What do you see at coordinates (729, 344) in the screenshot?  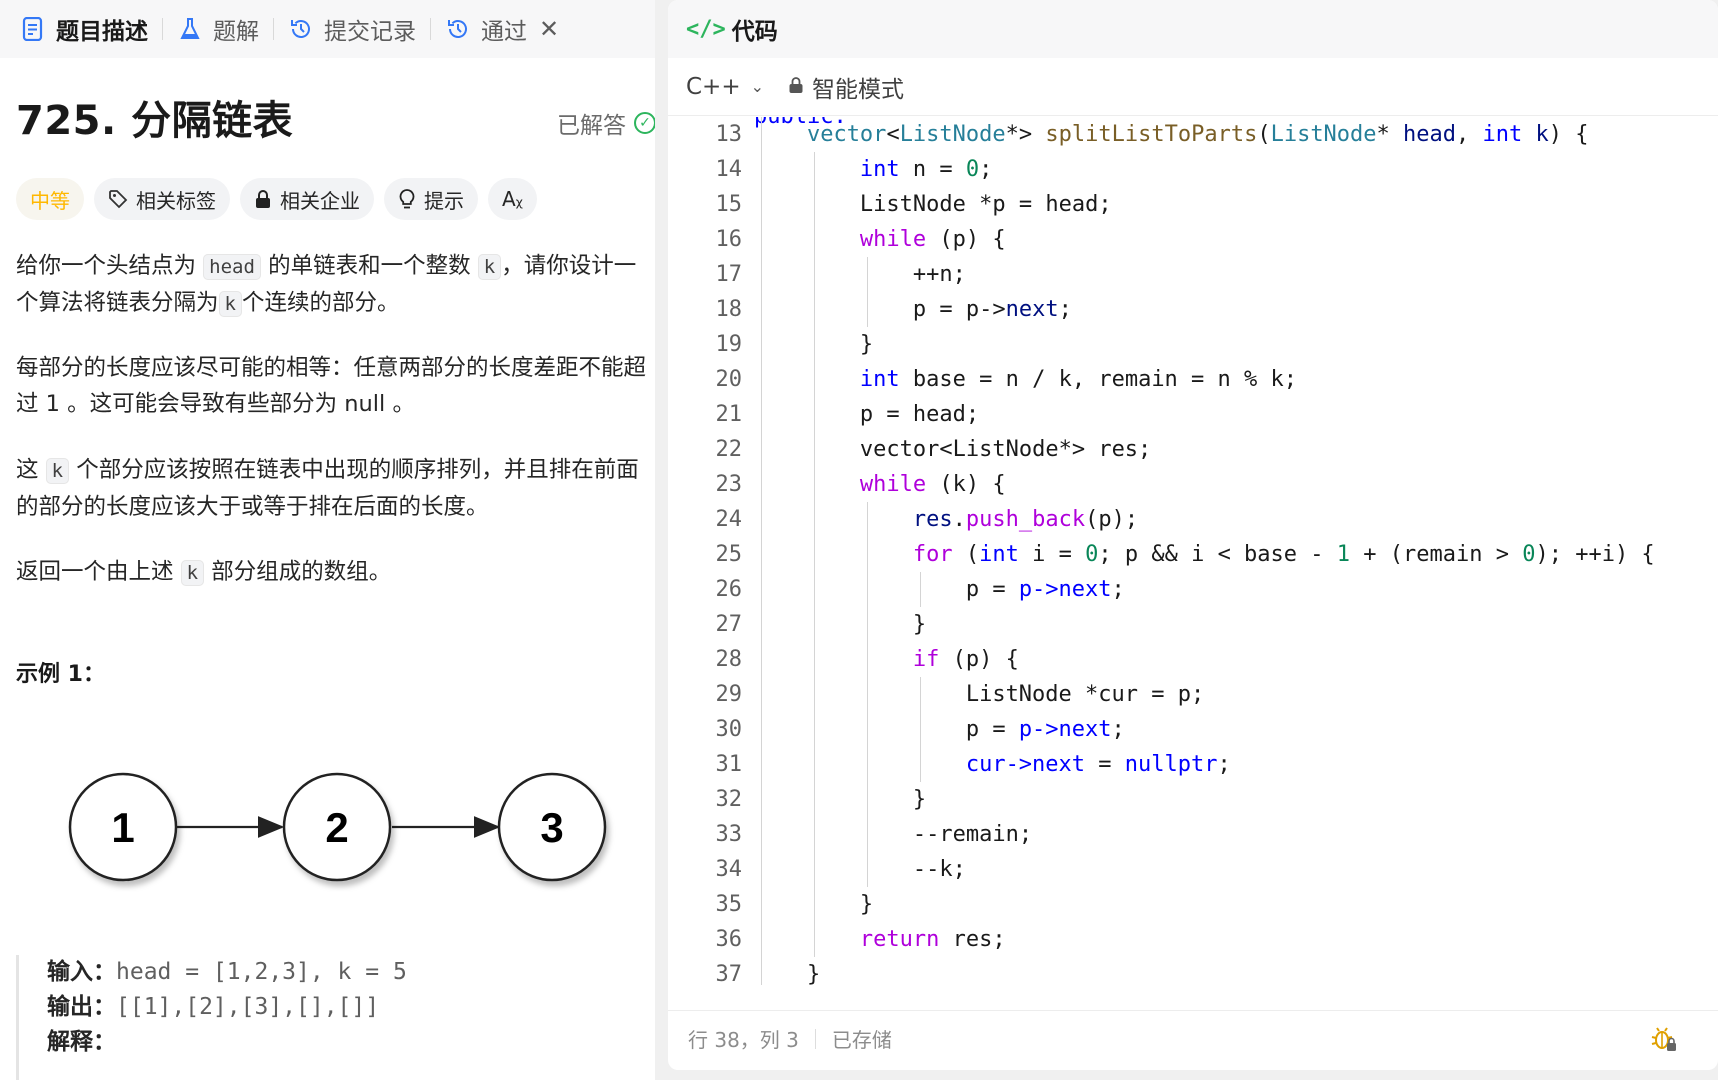 I see `line-number: 19` at bounding box center [729, 344].